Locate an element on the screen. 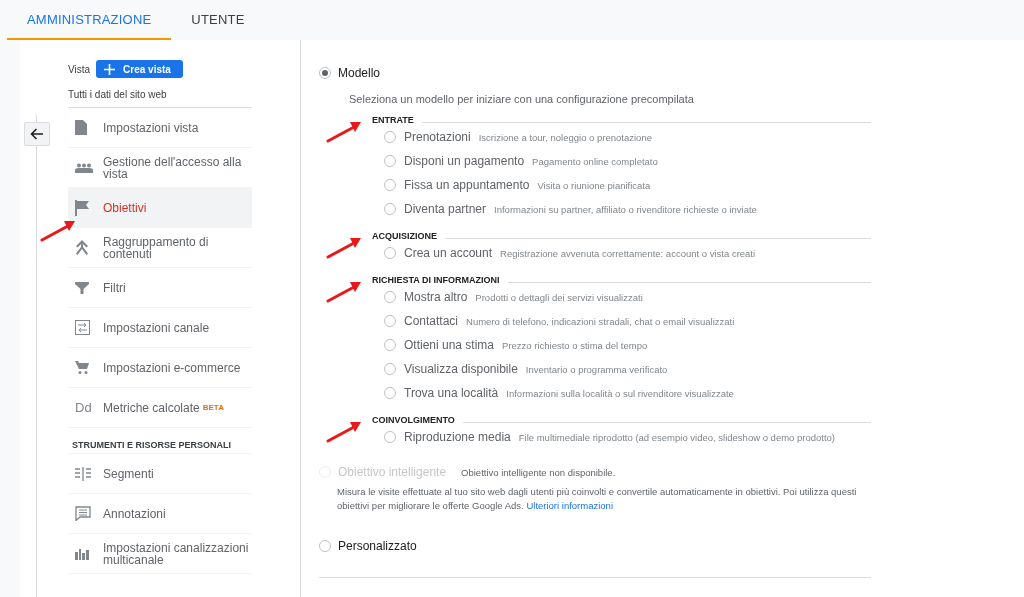  menu-item: Impostazioni e-commerce is located at coordinates (160, 368).